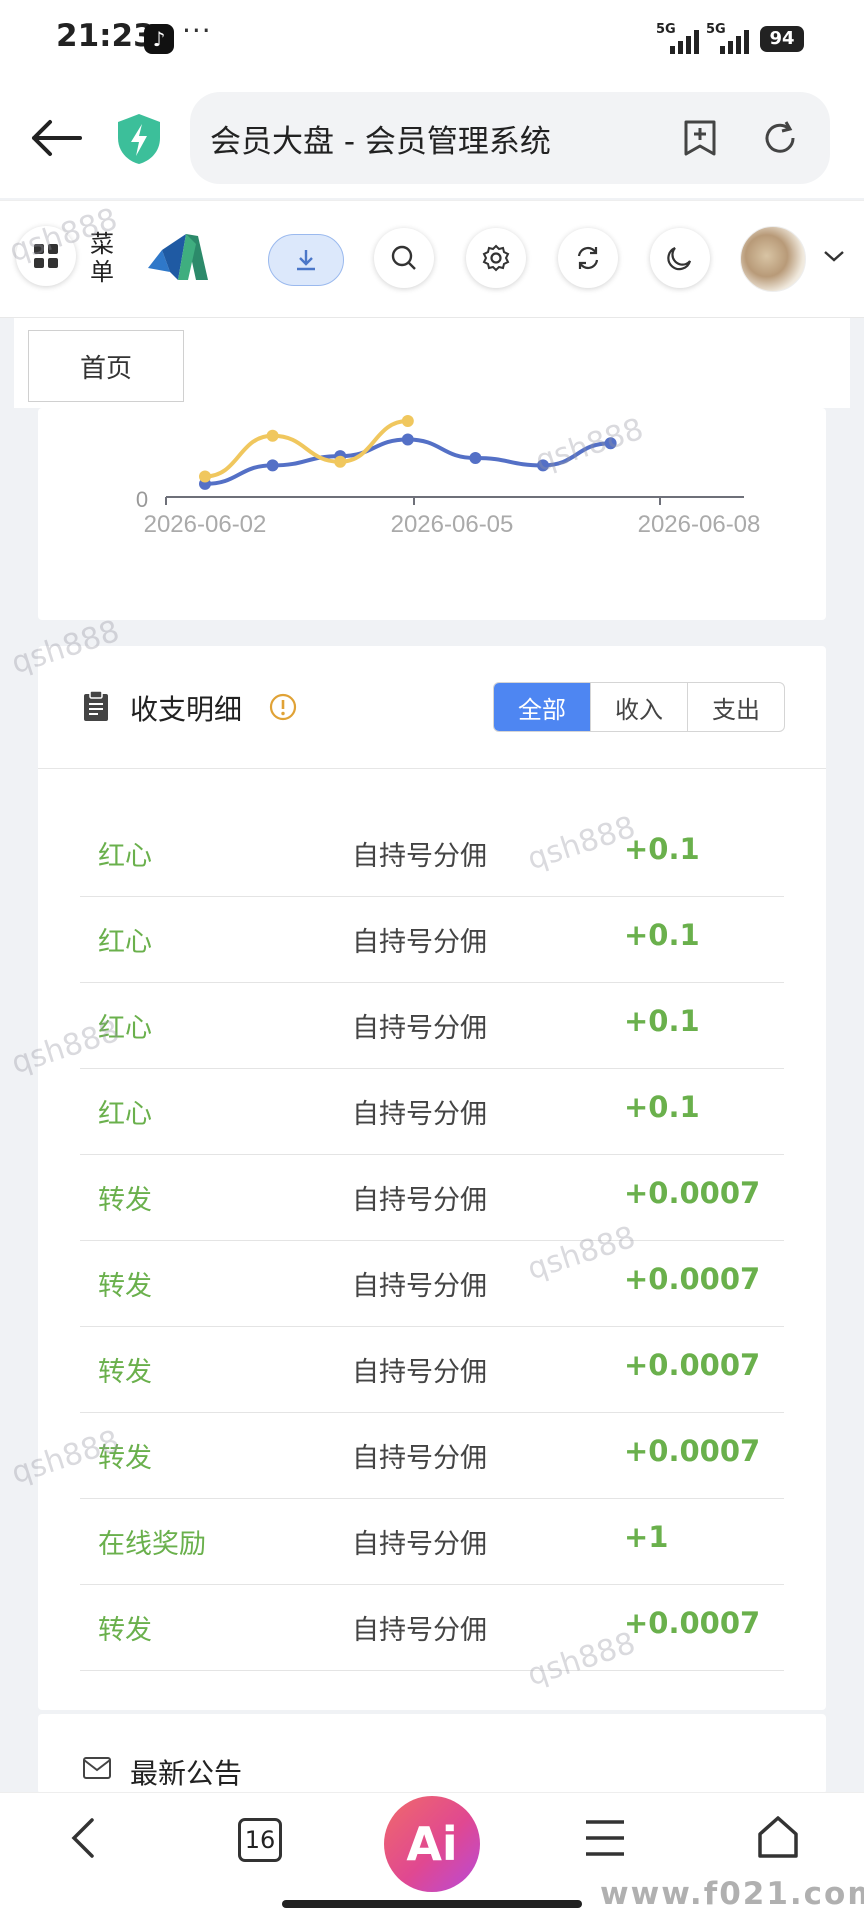 The height and width of the screenshot is (1921, 864). I want to click on gesture-bar, so click(432, 1904).